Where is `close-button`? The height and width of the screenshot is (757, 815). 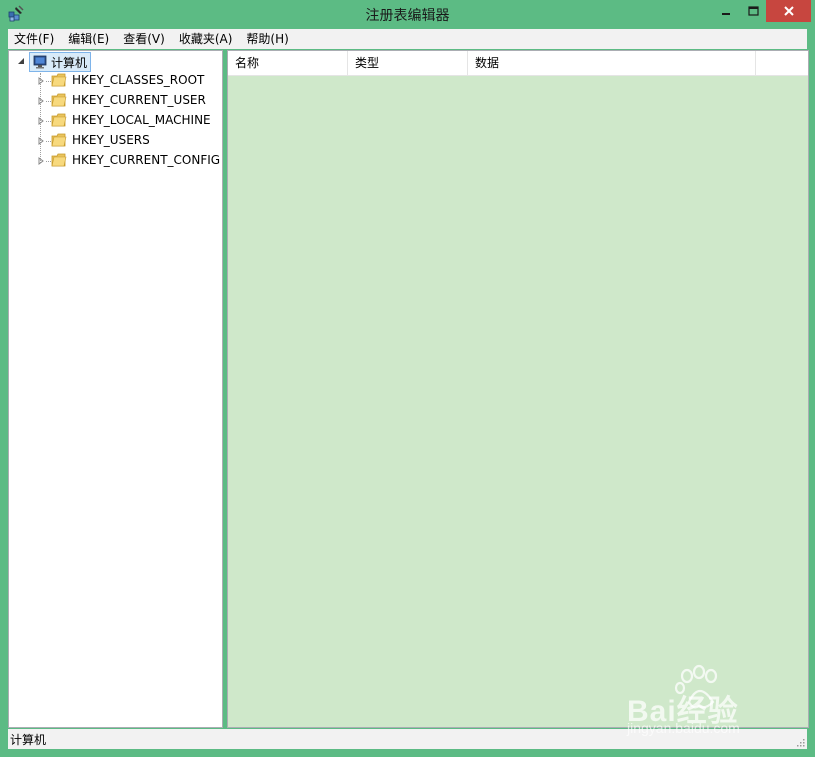
close-button is located at coordinates (788, 11).